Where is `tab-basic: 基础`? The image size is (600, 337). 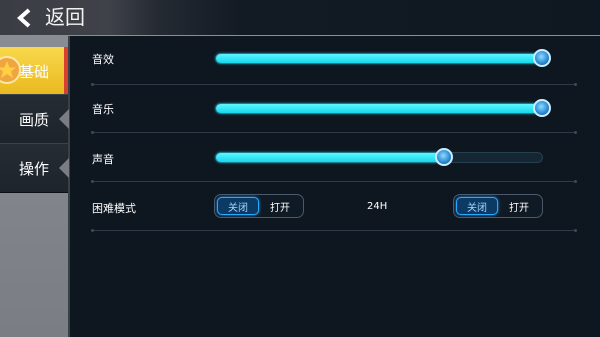 tab-basic: 基础 is located at coordinates (34, 71).